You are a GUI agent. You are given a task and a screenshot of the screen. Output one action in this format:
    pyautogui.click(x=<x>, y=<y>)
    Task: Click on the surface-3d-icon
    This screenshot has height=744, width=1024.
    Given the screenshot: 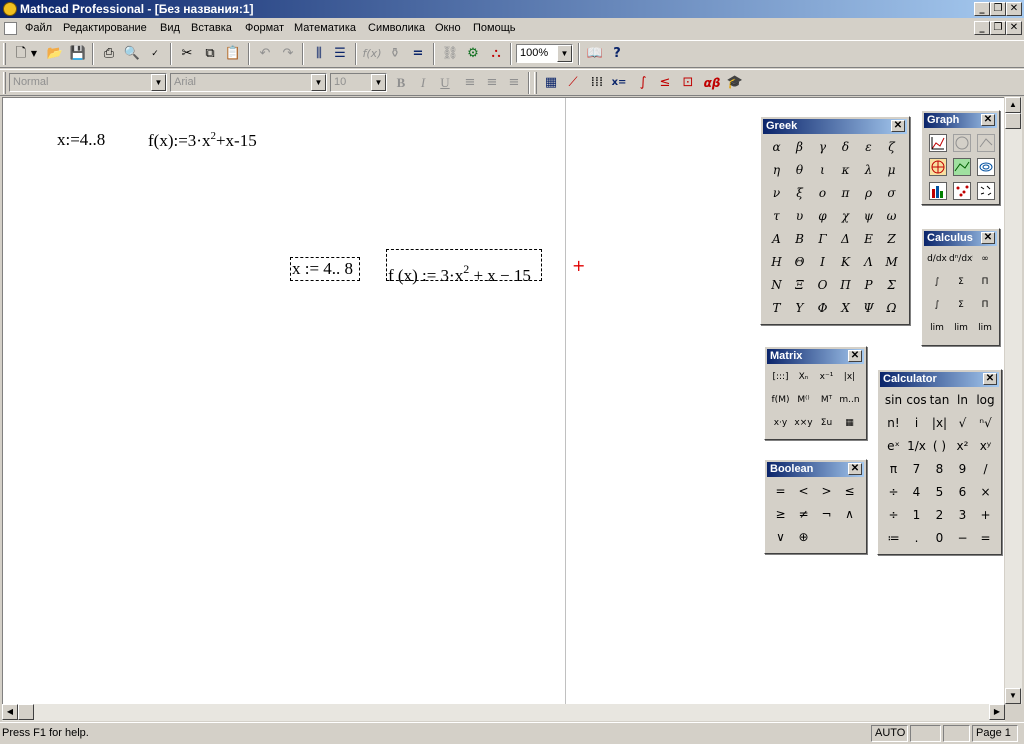 What is the action you would take?
    pyautogui.click(x=962, y=167)
    